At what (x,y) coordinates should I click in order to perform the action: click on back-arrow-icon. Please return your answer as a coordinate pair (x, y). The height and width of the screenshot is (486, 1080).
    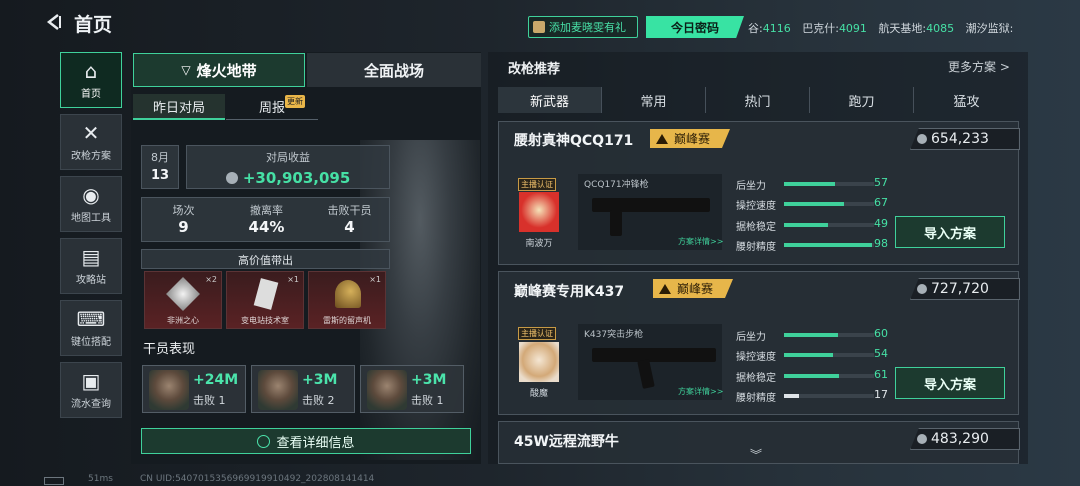
    Looking at the image, I should click on (54, 22).